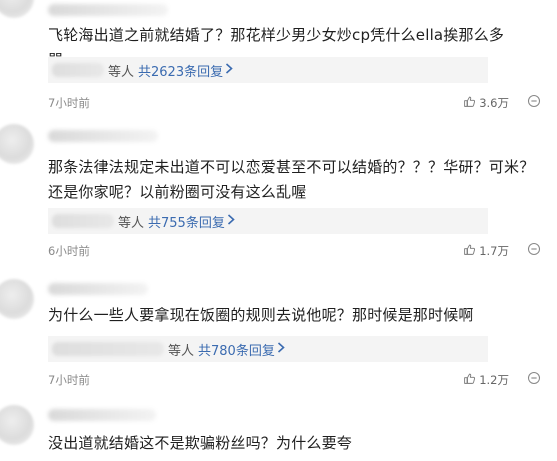 This screenshot has width=557, height=461. Describe the element at coordinates (268, 70) in the screenshot. I see `reply-summary: 等人 共2623条回复` at that location.